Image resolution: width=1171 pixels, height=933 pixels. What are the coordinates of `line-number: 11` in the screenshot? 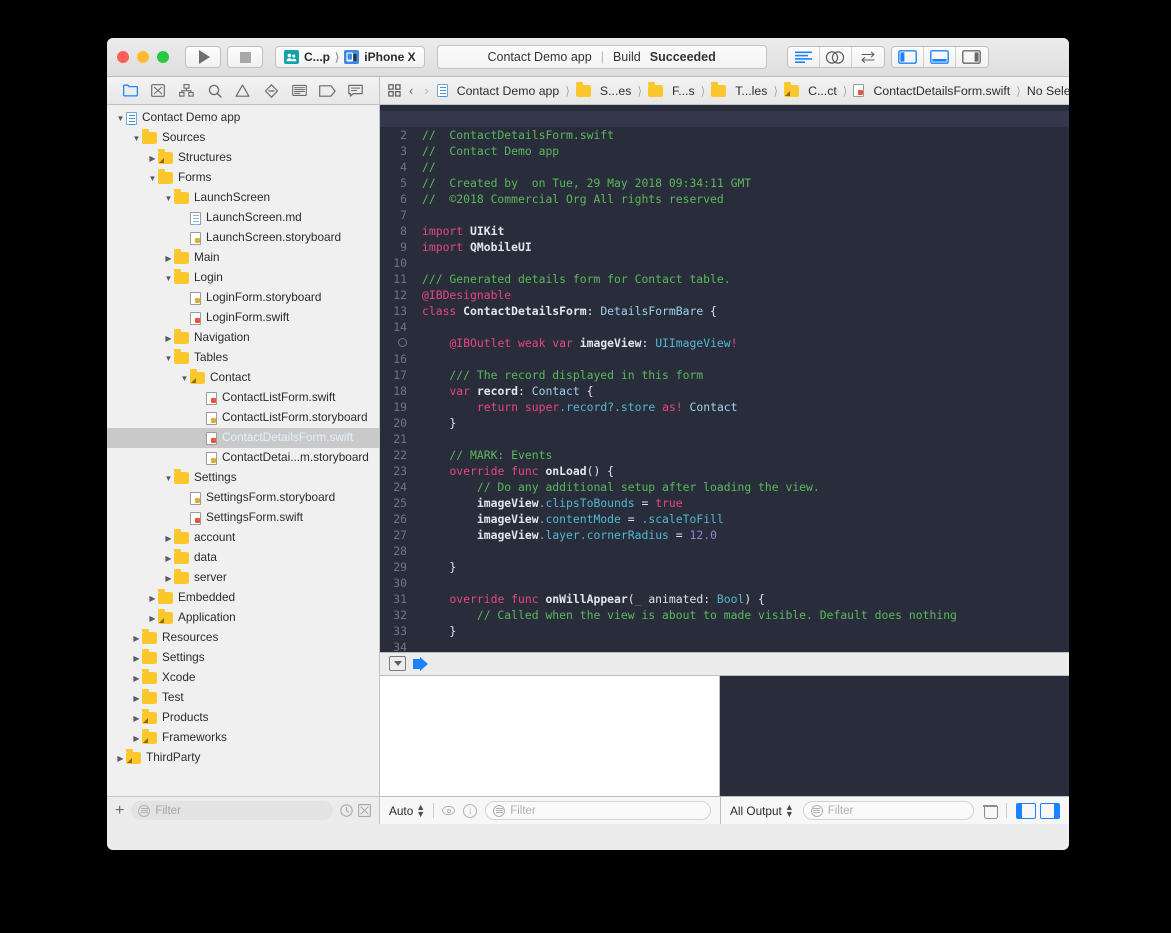 It's located at (393, 279).